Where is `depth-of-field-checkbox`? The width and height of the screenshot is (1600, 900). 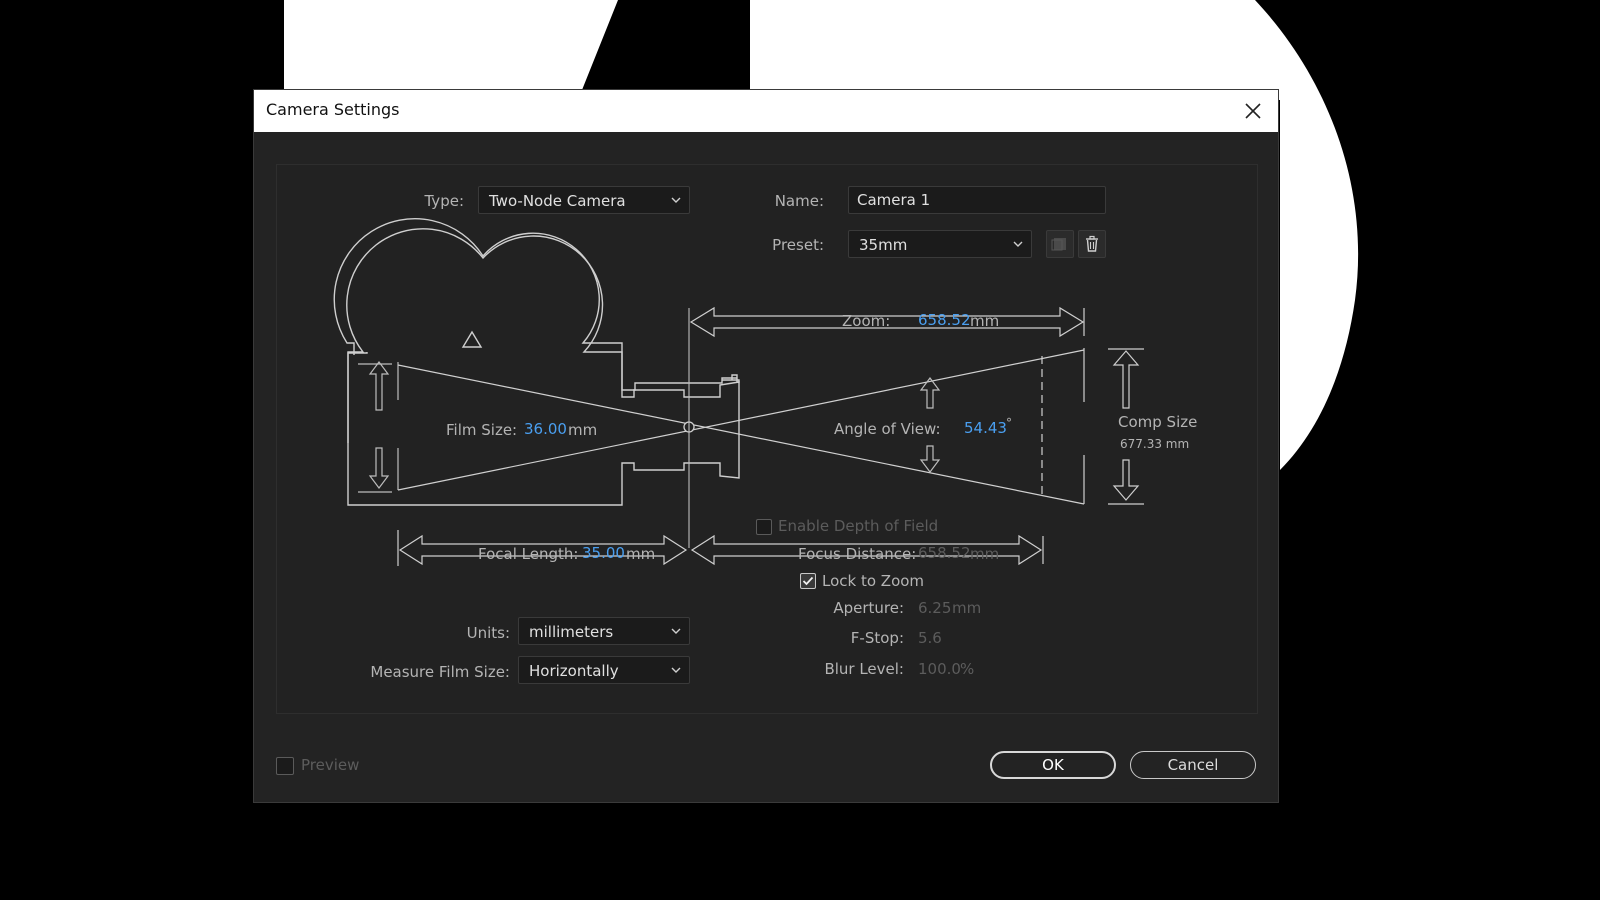
depth-of-field-checkbox is located at coordinates (764, 527).